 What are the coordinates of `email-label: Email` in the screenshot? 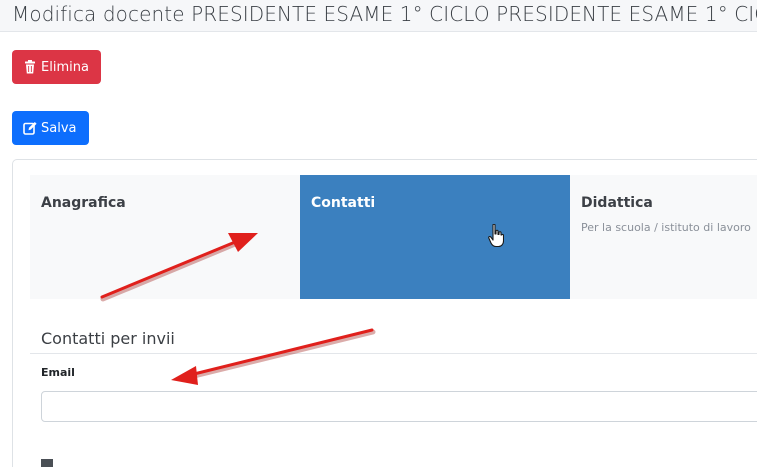 It's located at (58, 372).